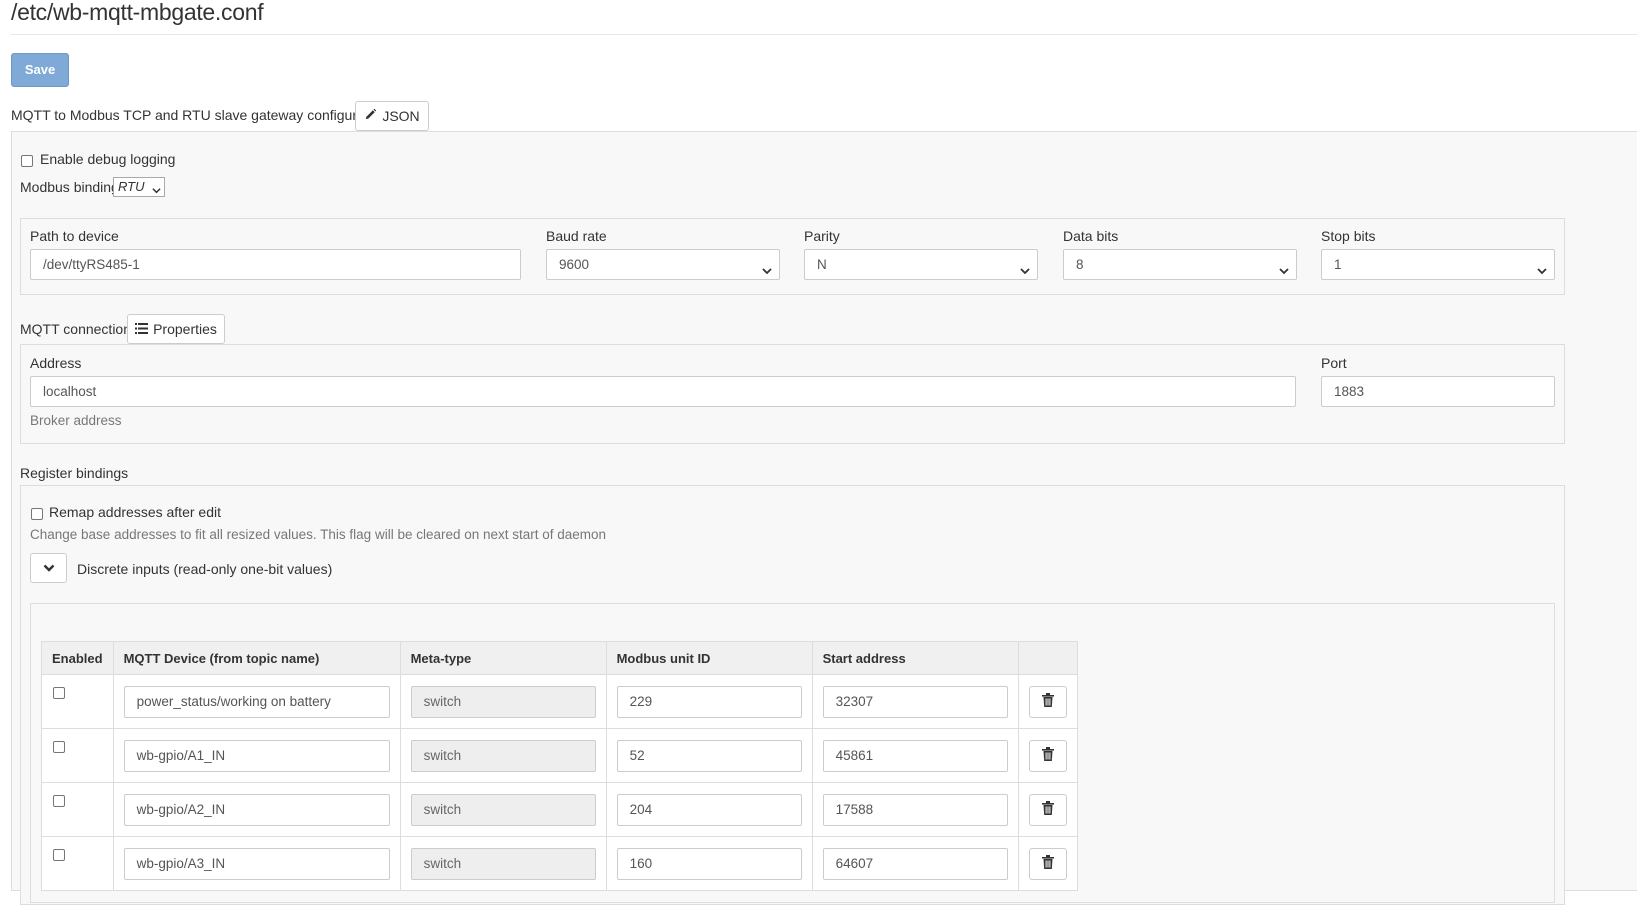  What do you see at coordinates (135, 512) in the screenshot?
I see `remap-label: Remap addresses after edit` at bounding box center [135, 512].